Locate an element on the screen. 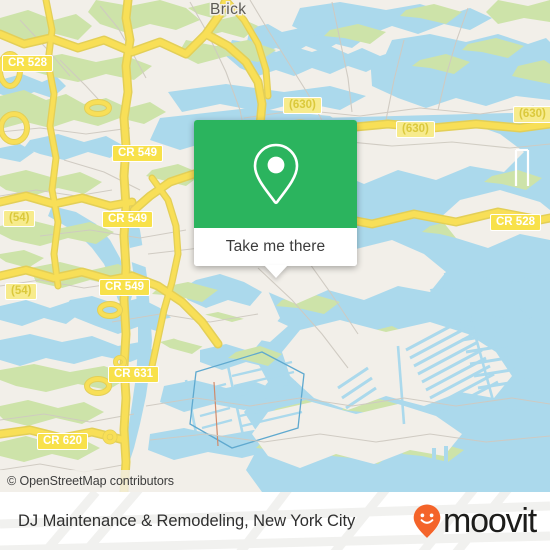 The height and width of the screenshot is (550, 550). route-shield: CR 620 is located at coordinates (62, 441).